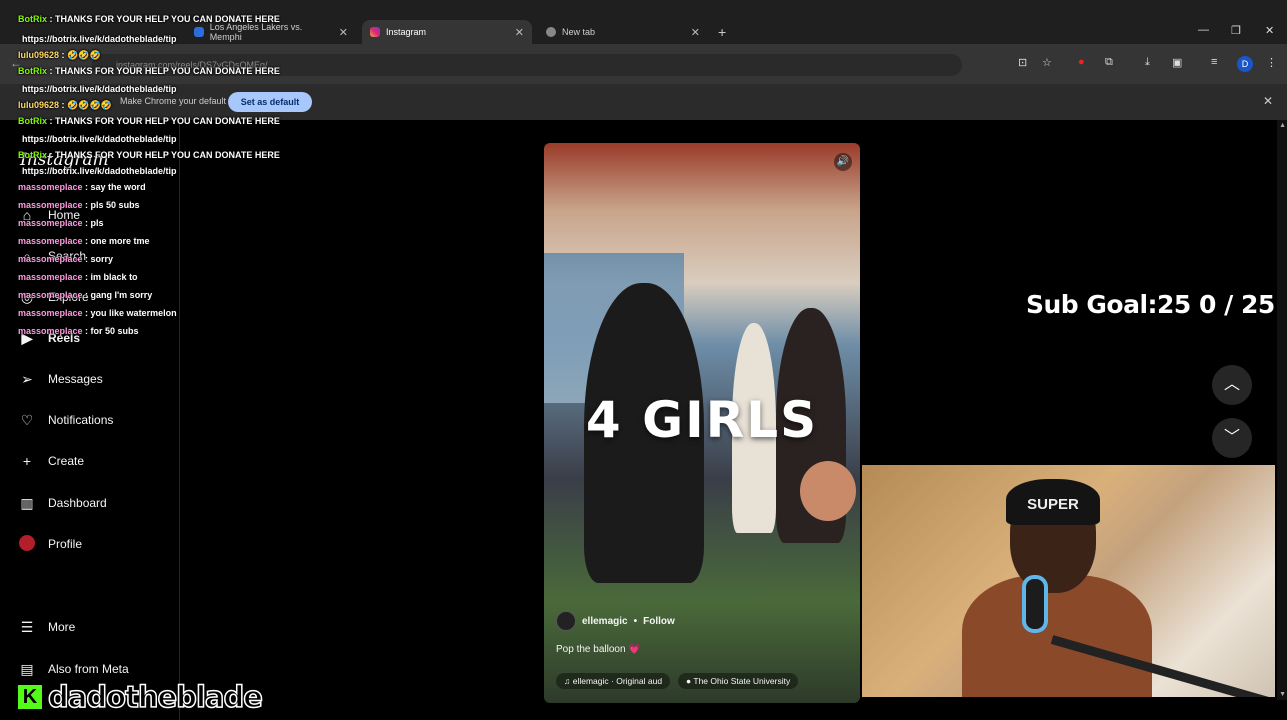  What do you see at coordinates (375, 32) in the screenshot?
I see `instagram-favicon-icon` at bounding box center [375, 32].